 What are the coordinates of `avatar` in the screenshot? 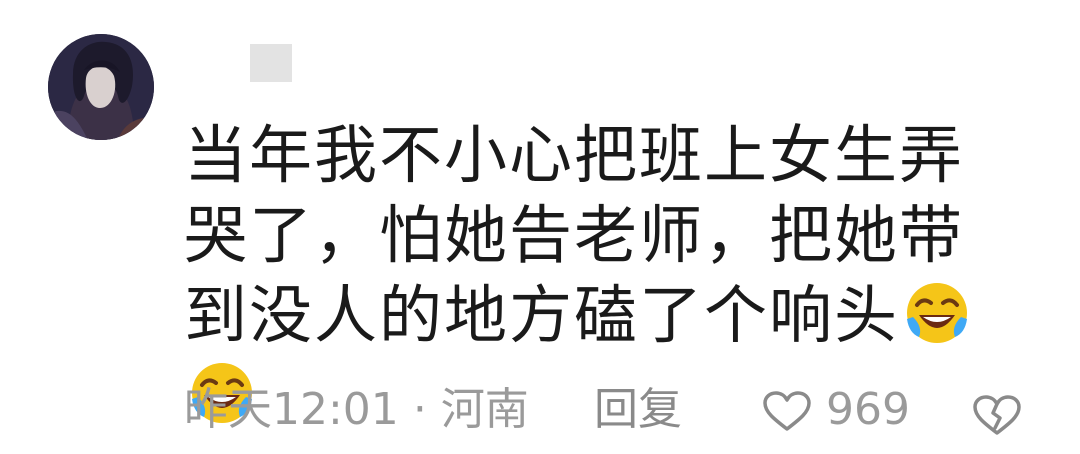 It's located at (101, 87).